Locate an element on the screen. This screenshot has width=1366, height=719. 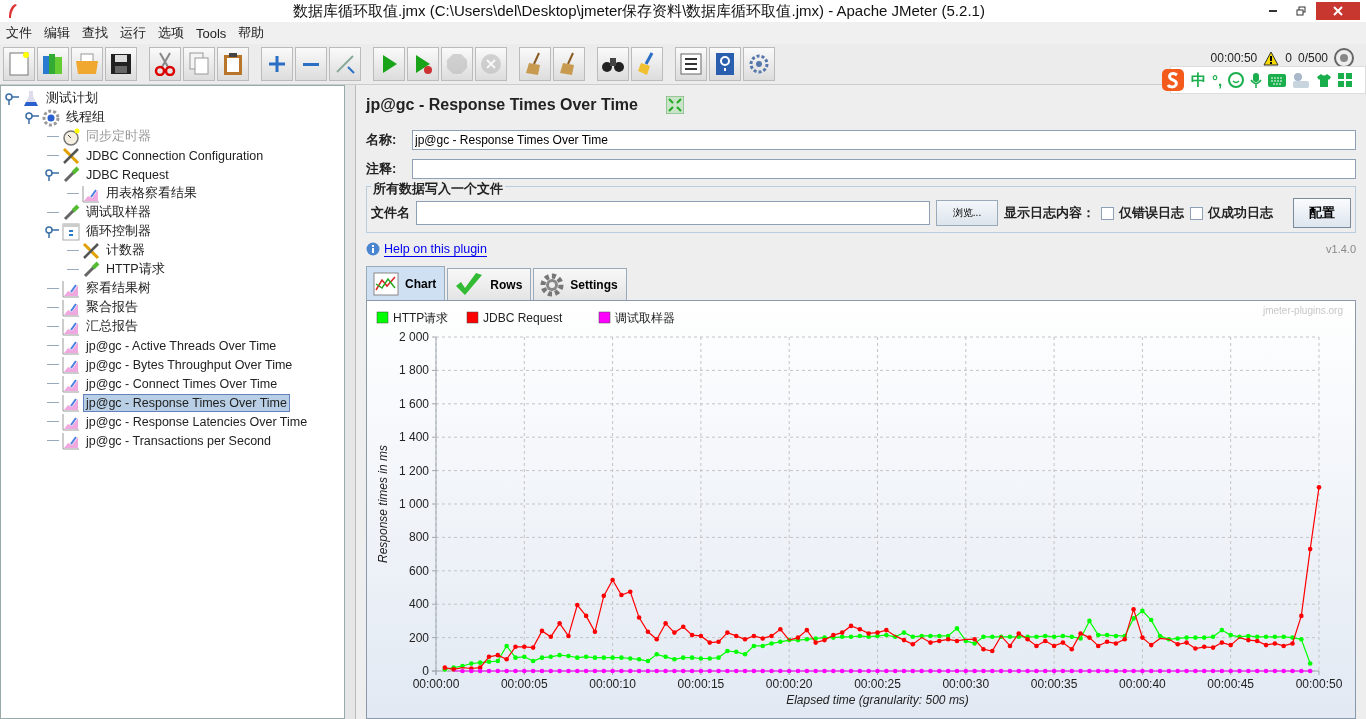
tree-item: jp@gc - Response Latencies Over Time is located at coordinates (197, 421).